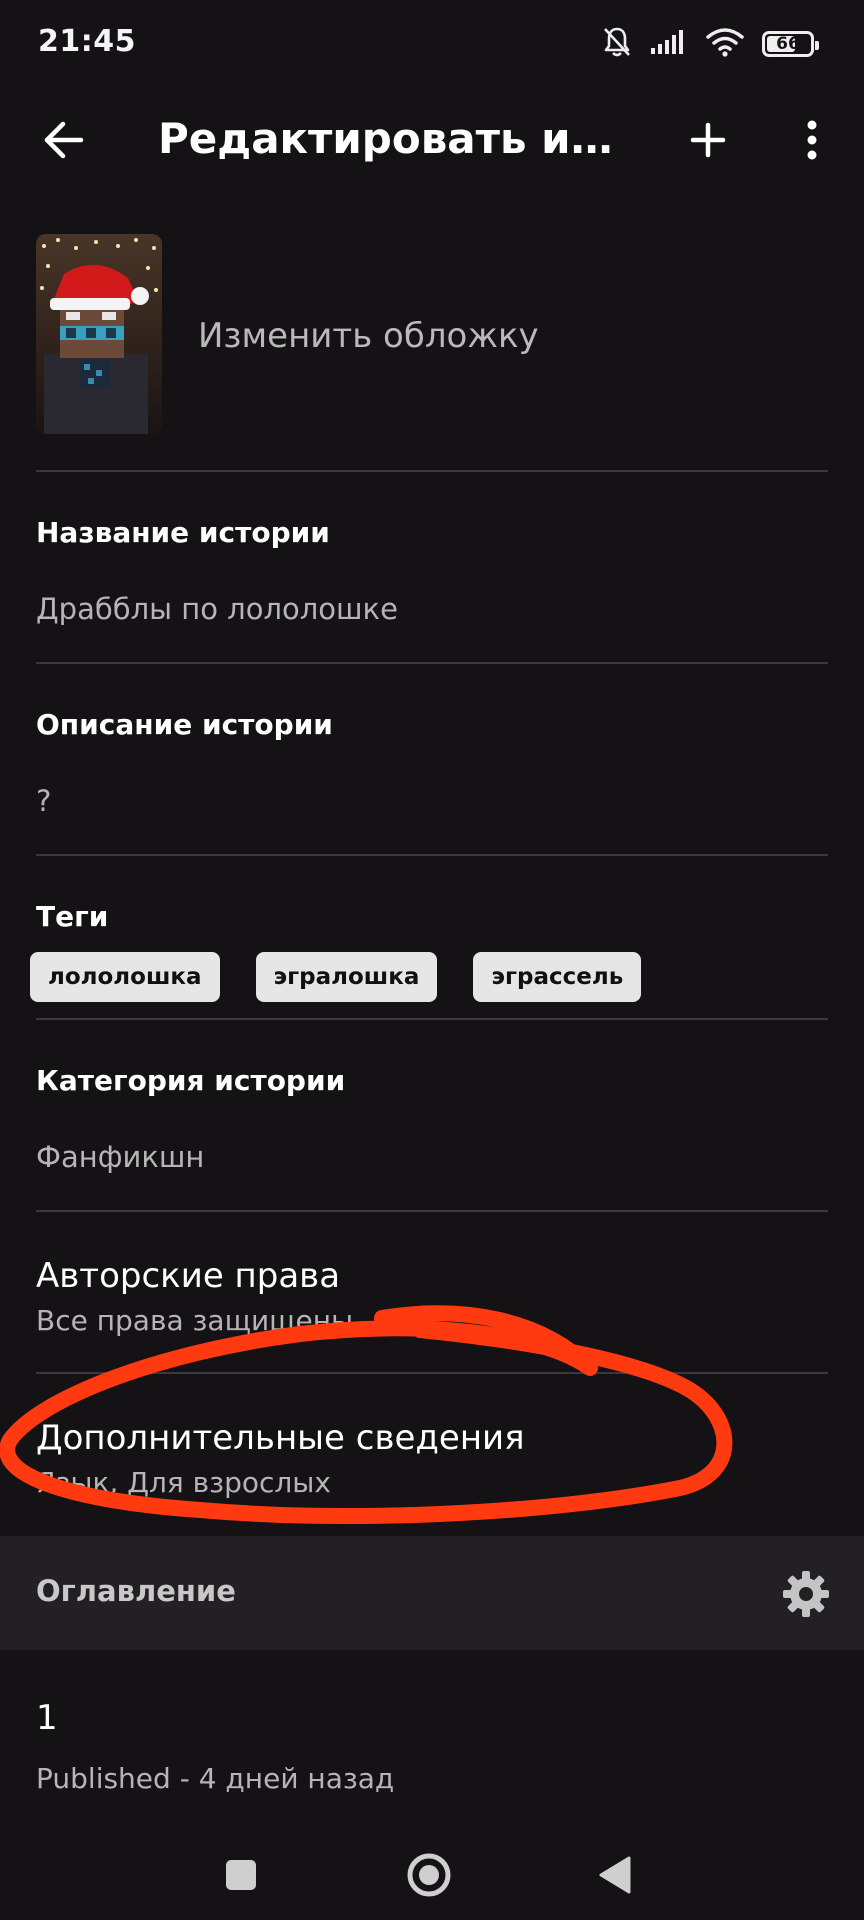 The height and width of the screenshot is (1920, 864). What do you see at coordinates (725, 44) in the screenshot?
I see `wifi-icon` at bounding box center [725, 44].